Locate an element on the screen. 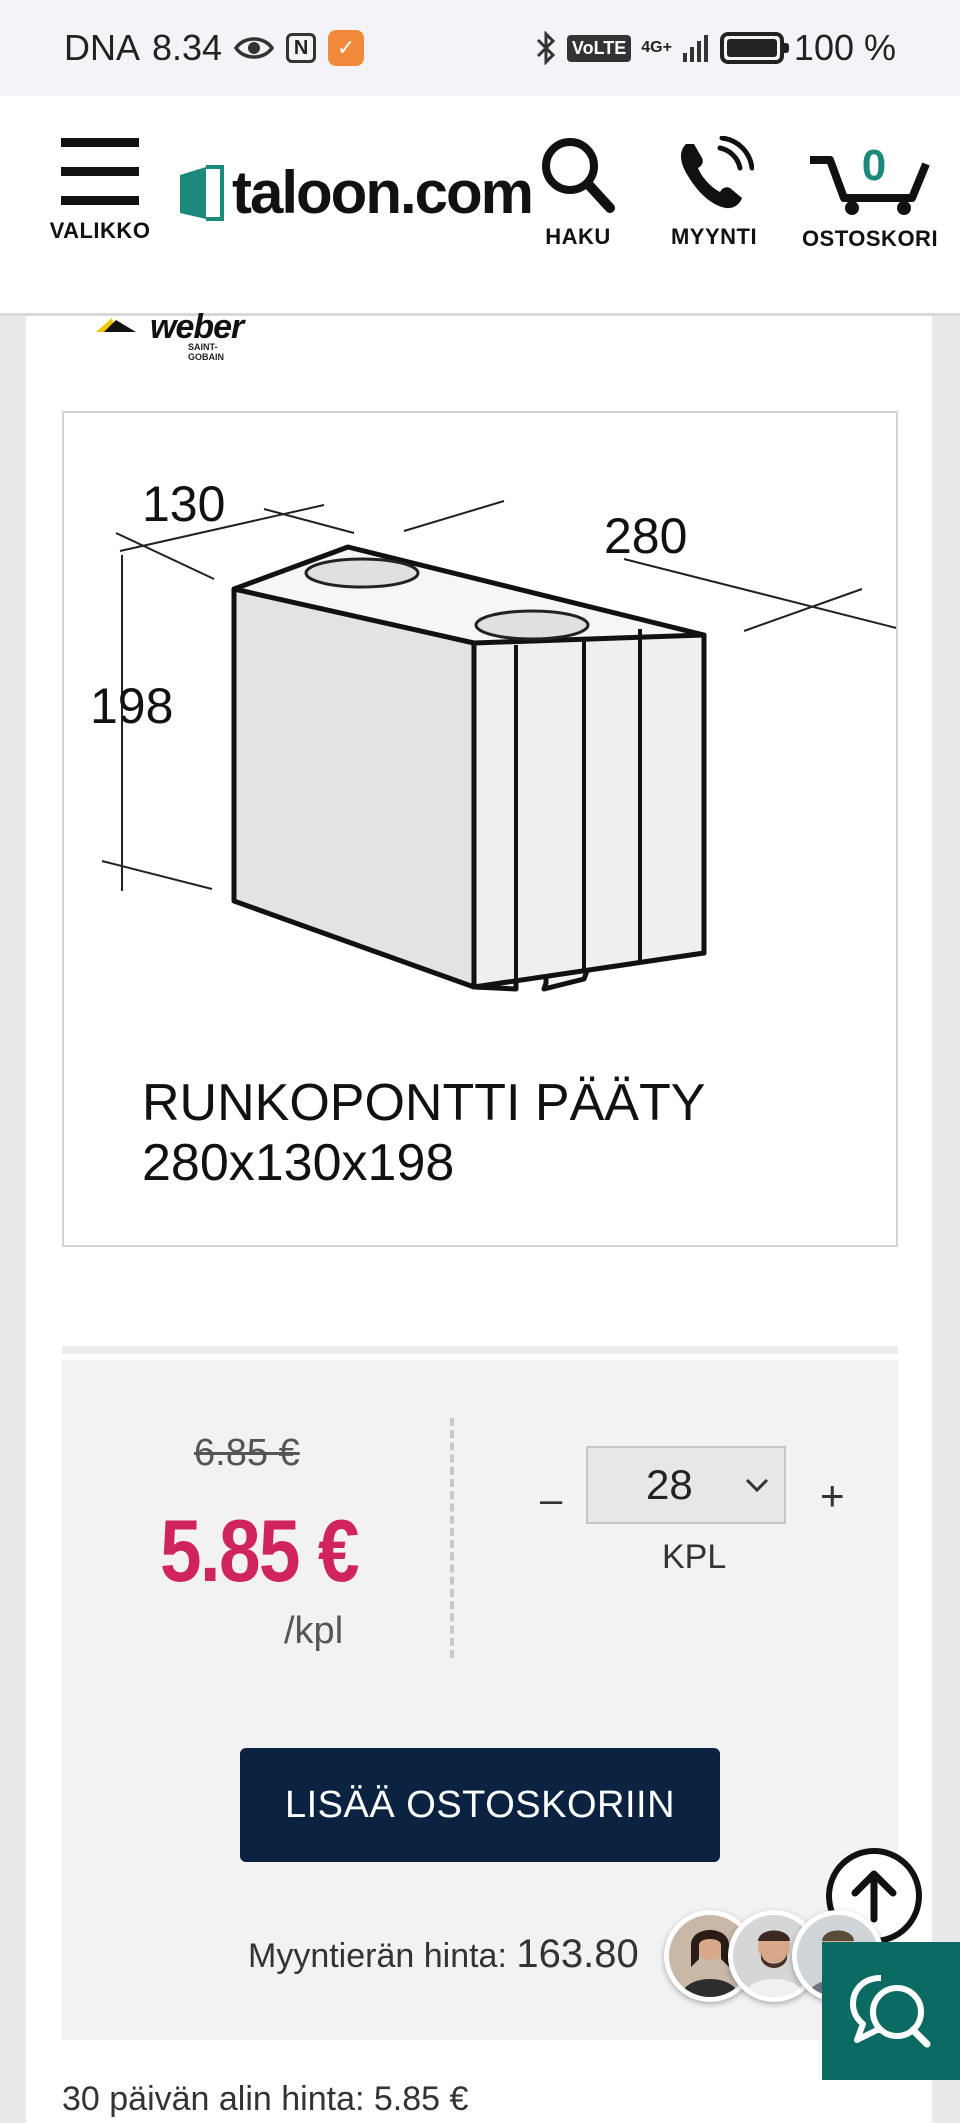 This screenshot has height=2123, width=960. chat-icon is located at coordinates (890, 2011).